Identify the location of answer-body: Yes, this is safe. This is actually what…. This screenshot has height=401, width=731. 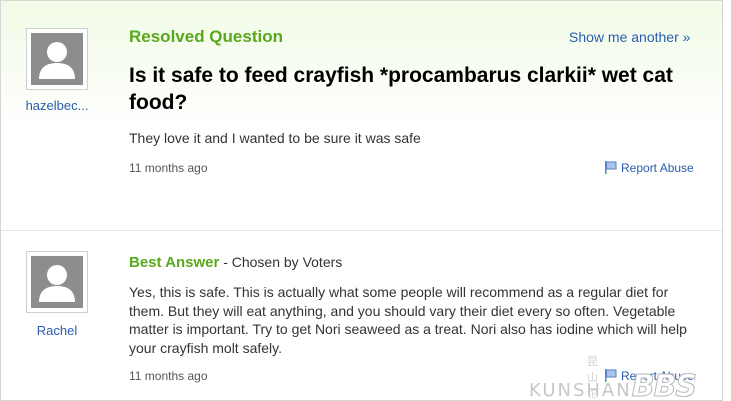
(408, 320).